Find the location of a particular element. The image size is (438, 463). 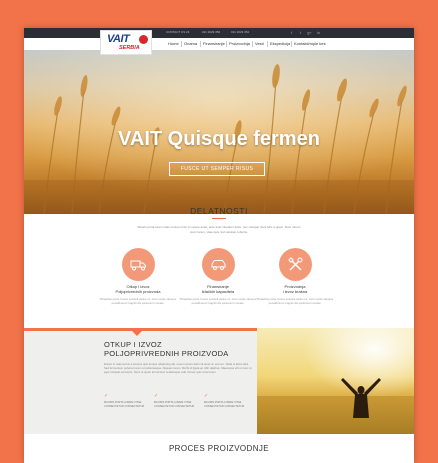

field-sunrise-image is located at coordinates (335, 381).